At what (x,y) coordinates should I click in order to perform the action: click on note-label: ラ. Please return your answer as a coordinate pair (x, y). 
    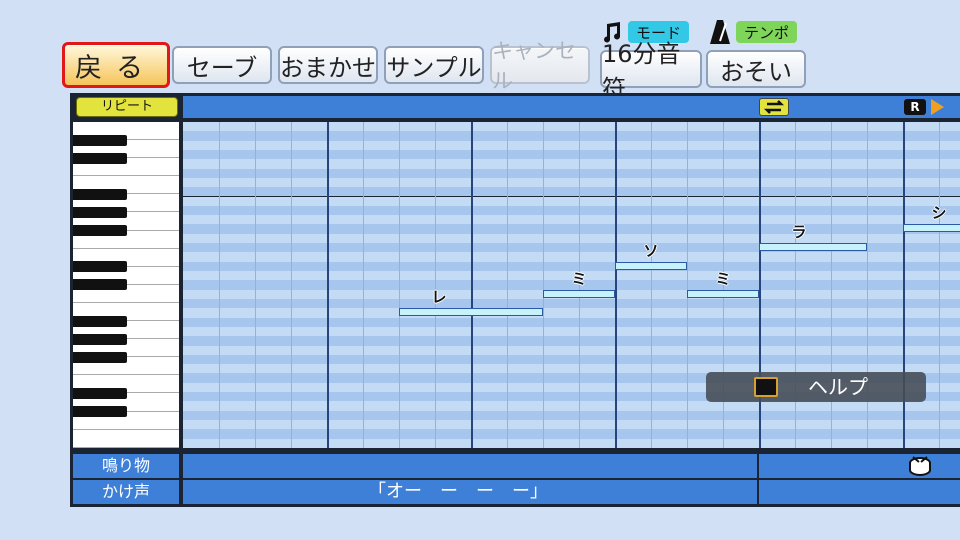
    Looking at the image, I should click on (799, 232).